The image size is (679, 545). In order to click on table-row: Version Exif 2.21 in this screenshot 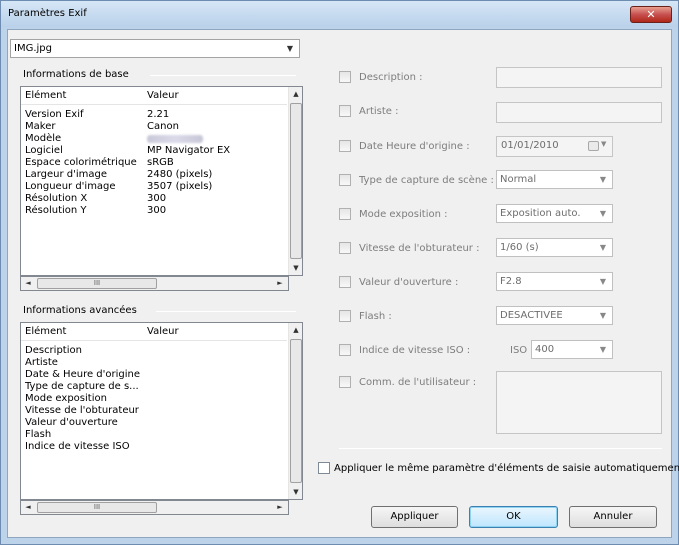, I will do `click(154, 115)`.